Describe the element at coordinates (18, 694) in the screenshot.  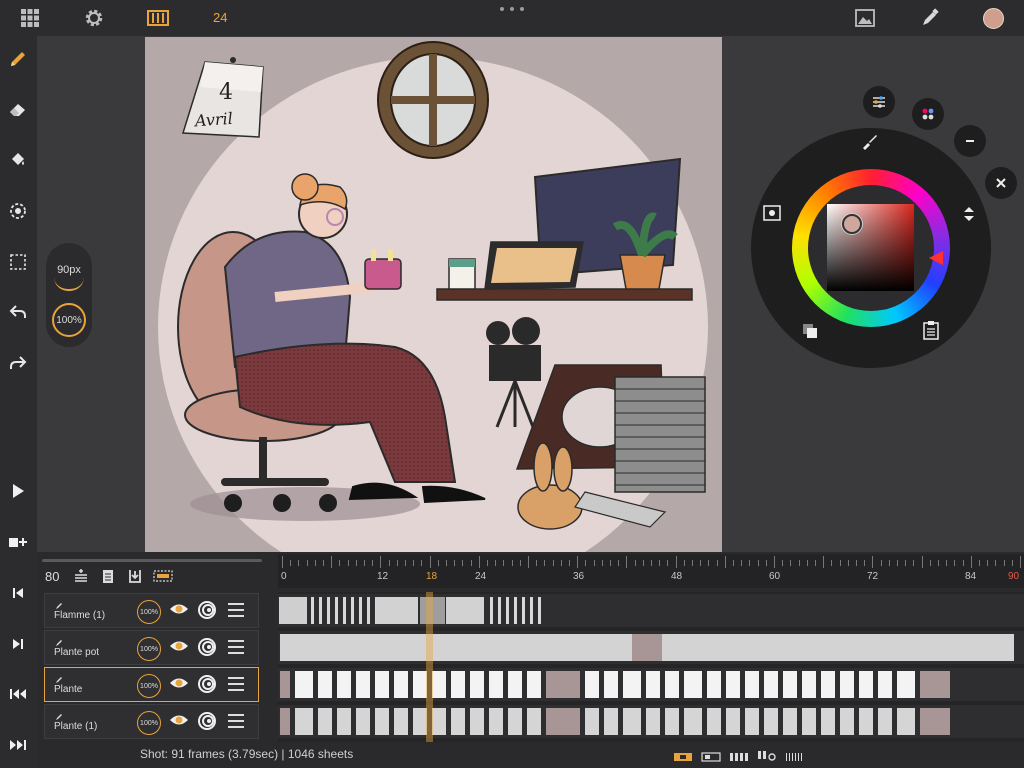
I see `first-frame-icon` at that location.